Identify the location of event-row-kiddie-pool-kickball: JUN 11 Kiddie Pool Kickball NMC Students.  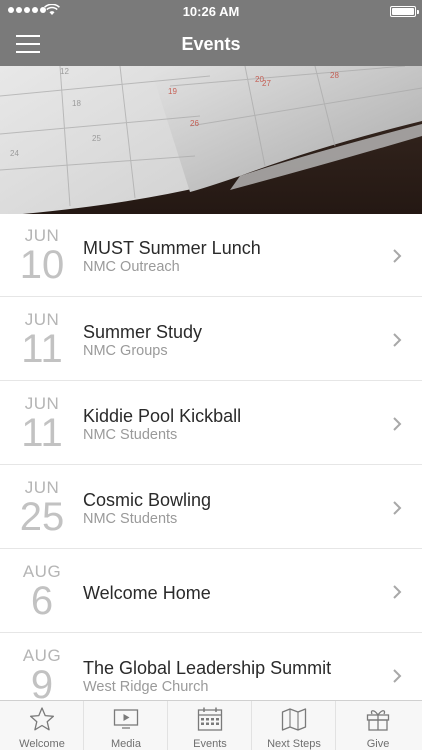
(211, 423).